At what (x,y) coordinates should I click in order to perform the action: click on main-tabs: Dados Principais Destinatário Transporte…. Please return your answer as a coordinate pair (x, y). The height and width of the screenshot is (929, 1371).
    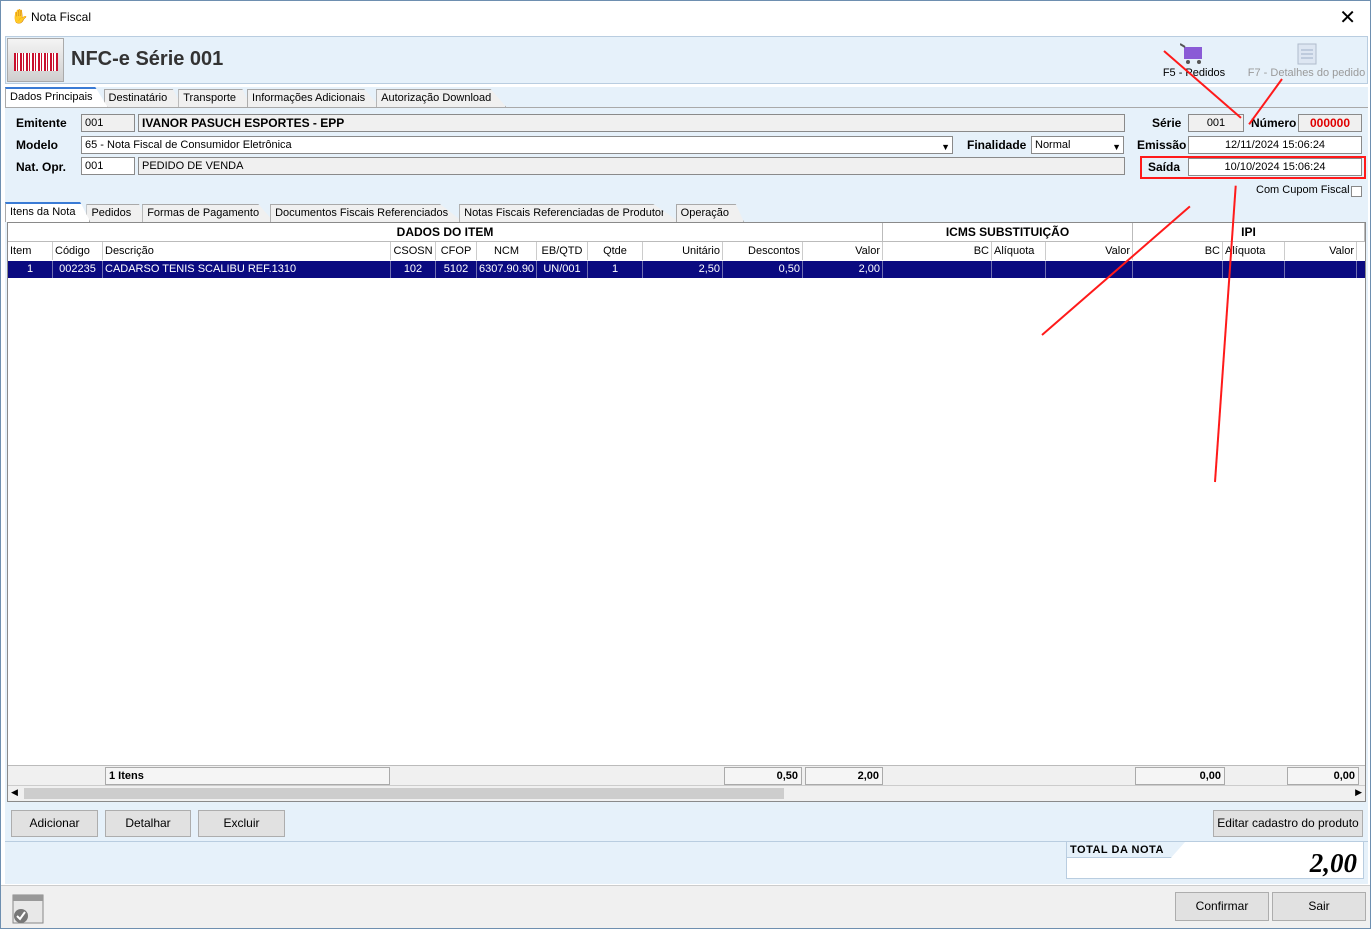
    Looking at the image, I should click on (256, 97).